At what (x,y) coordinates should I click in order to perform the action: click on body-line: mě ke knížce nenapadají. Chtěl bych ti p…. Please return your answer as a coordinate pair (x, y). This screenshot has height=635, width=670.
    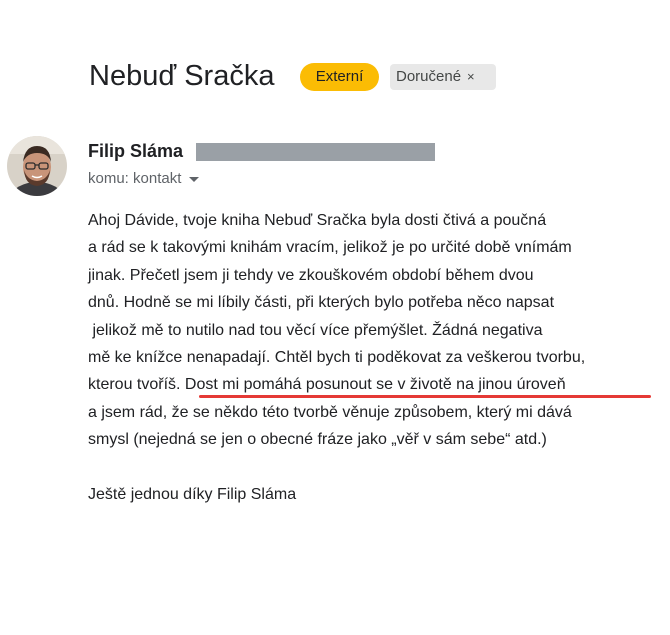
    Looking at the image, I should click on (337, 357).